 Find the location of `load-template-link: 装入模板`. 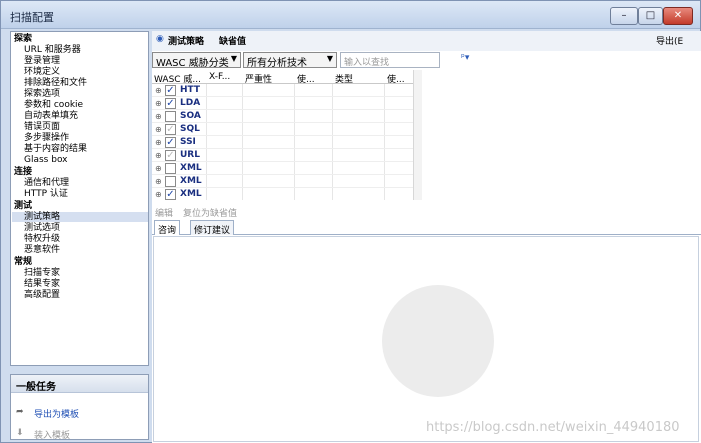

load-template-link: 装入模板 is located at coordinates (52, 434).